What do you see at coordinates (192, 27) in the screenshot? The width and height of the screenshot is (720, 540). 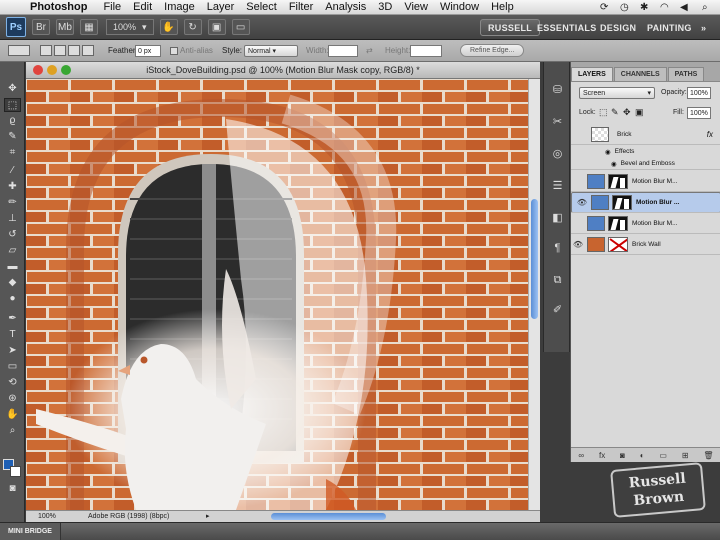 I see `rotate-view-icon: ↻` at bounding box center [192, 27].